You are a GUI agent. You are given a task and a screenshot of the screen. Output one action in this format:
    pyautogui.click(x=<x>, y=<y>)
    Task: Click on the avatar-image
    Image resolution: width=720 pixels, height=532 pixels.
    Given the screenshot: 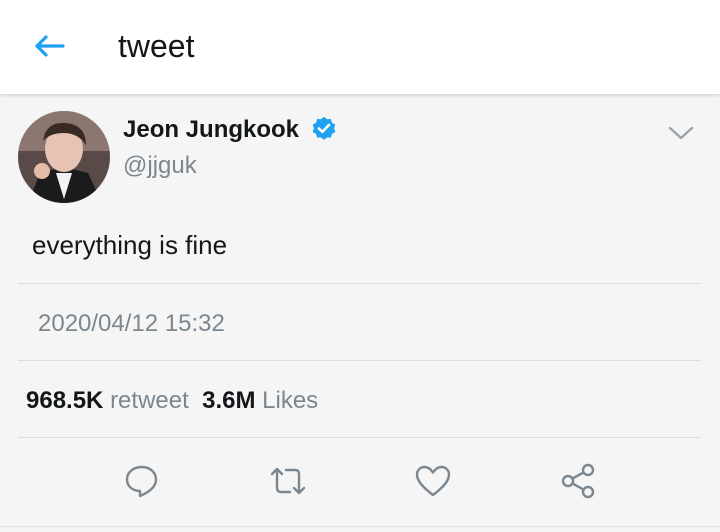 What is the action you would take?
    pyautogui.click(x=64, y=157)
    